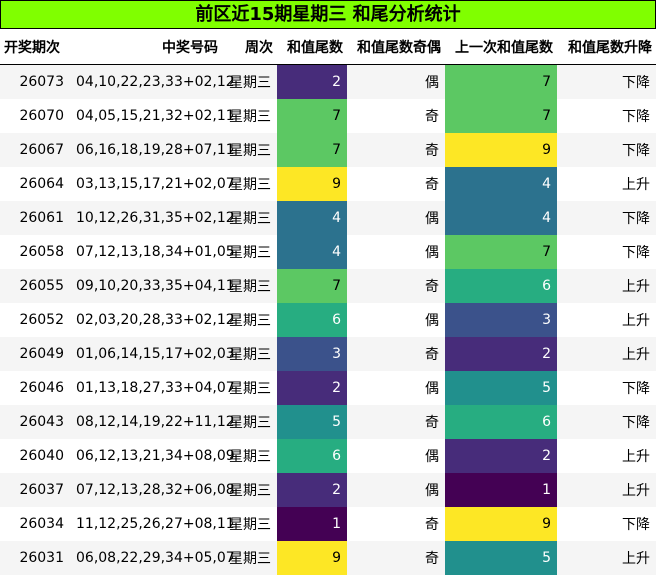 This screenshot has width=656, height=576. What do you see at coordinates (152, 524) in the screenshot?
I see `cell-numbers: 11,12,25,26,27+08,11` at bounding box center [152, 524].